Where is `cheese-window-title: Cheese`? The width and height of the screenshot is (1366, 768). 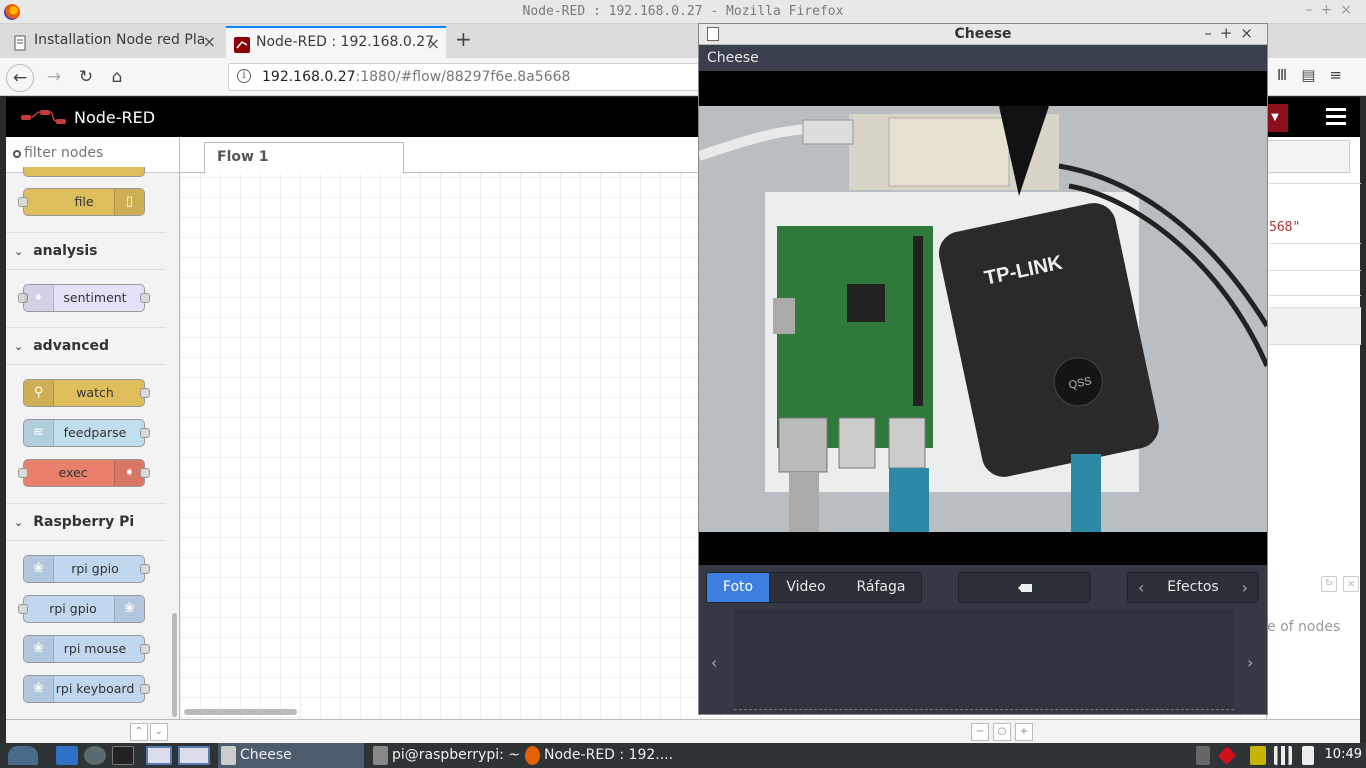
cheese-window-title: Cheese is located at coordinates (983, 34).